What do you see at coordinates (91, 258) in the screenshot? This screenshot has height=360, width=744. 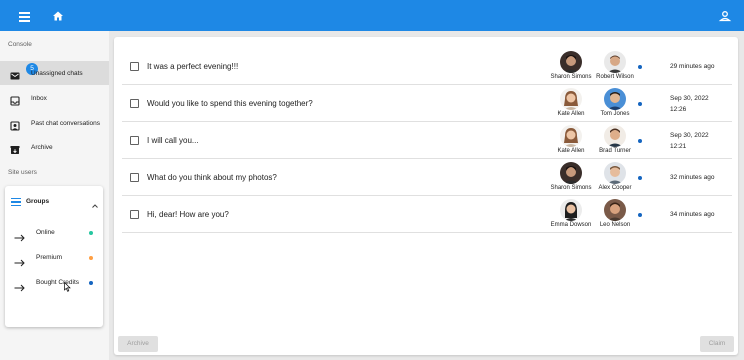 I see `premium-status-dot` at bounding box center [91, 258].